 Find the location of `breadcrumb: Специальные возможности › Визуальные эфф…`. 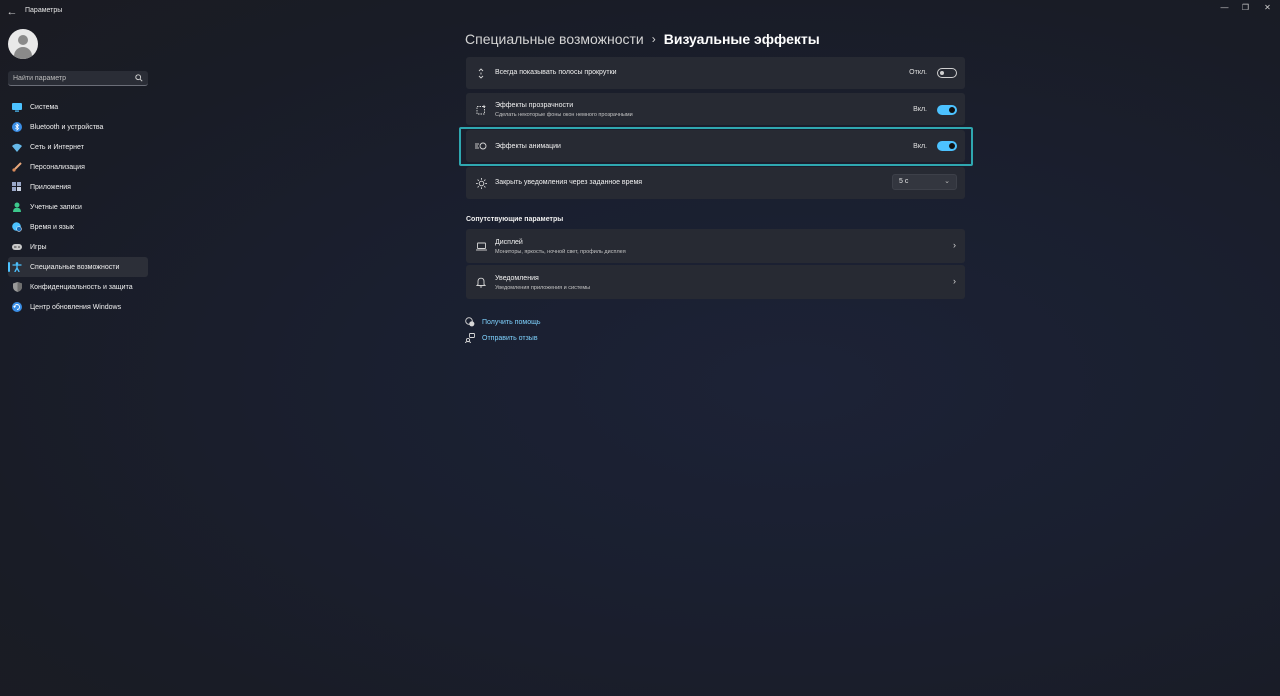

breadcrumb: Специальные возможности › Визуальные эфф… is located at coordinates (642, 39).